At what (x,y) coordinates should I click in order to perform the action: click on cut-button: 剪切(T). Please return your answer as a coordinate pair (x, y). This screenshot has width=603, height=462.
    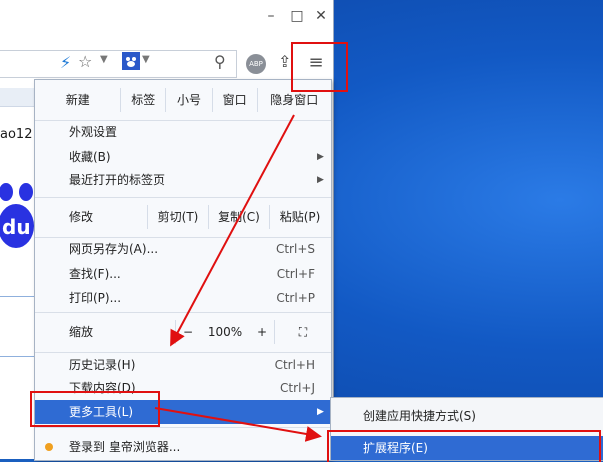
    Looking at the image, I should click on (177, 217).